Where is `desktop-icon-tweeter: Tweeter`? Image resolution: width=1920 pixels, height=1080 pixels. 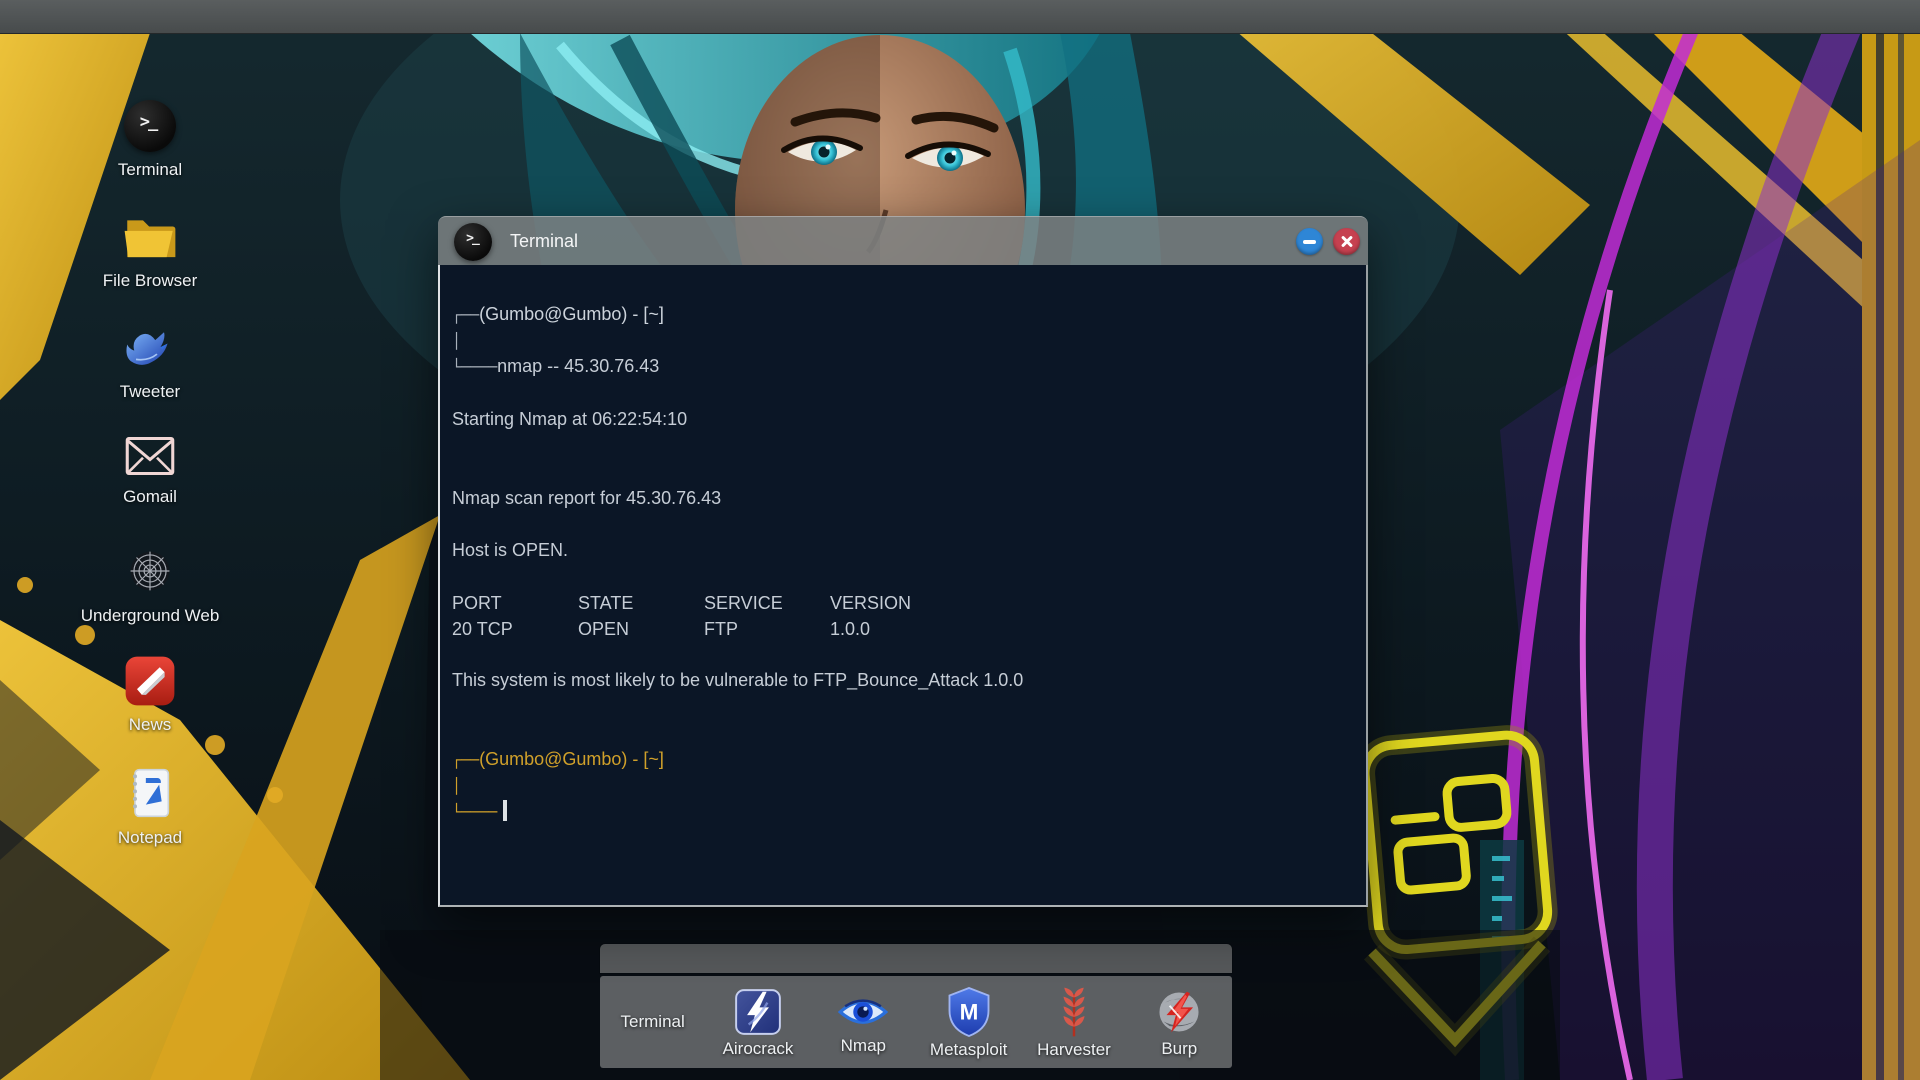
desktop-icon-tweeter: Tweeter is located at coordinates (150, 361).